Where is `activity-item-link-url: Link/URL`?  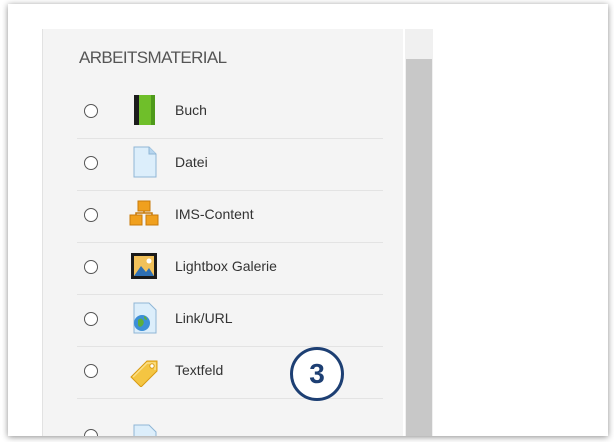 activity-item-link-url: Link/URL is located at coordinates (228, 321).